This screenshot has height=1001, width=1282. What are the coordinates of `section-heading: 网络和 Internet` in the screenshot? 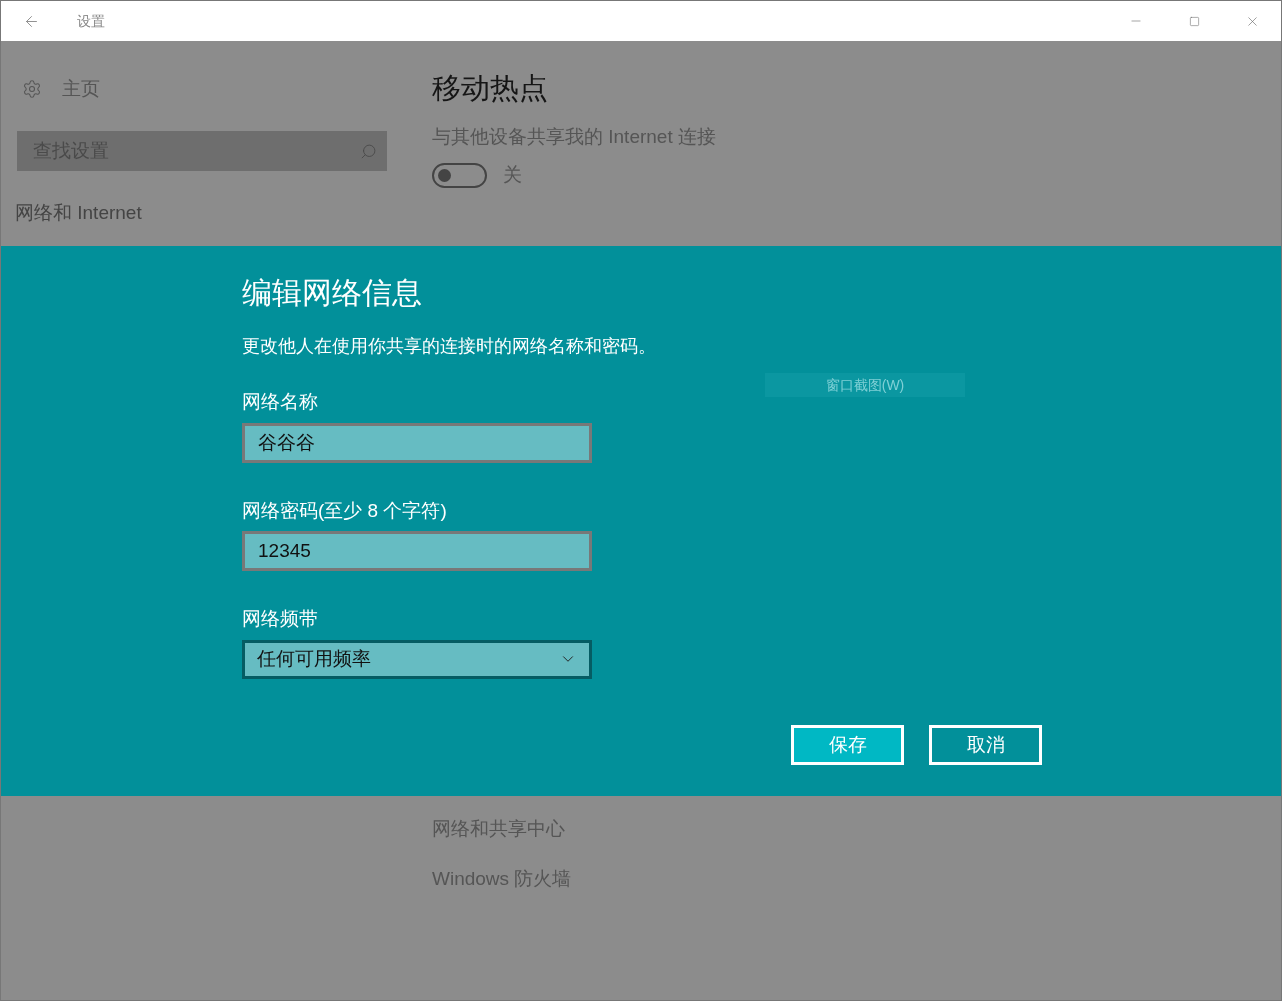 It's located at (78, 212).